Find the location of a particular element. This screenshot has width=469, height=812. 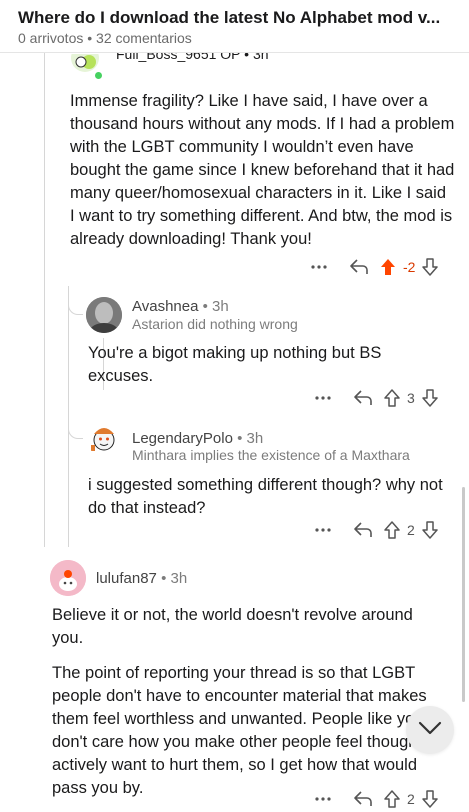

user-flair: Astarion did nothing wrong is located at coordinates (215, 324).